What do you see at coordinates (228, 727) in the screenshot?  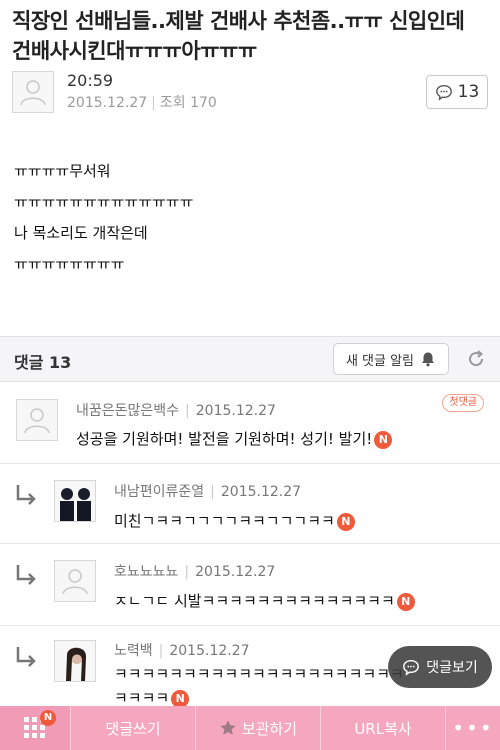 I see `star-icon` at bounding box center [228, 727].